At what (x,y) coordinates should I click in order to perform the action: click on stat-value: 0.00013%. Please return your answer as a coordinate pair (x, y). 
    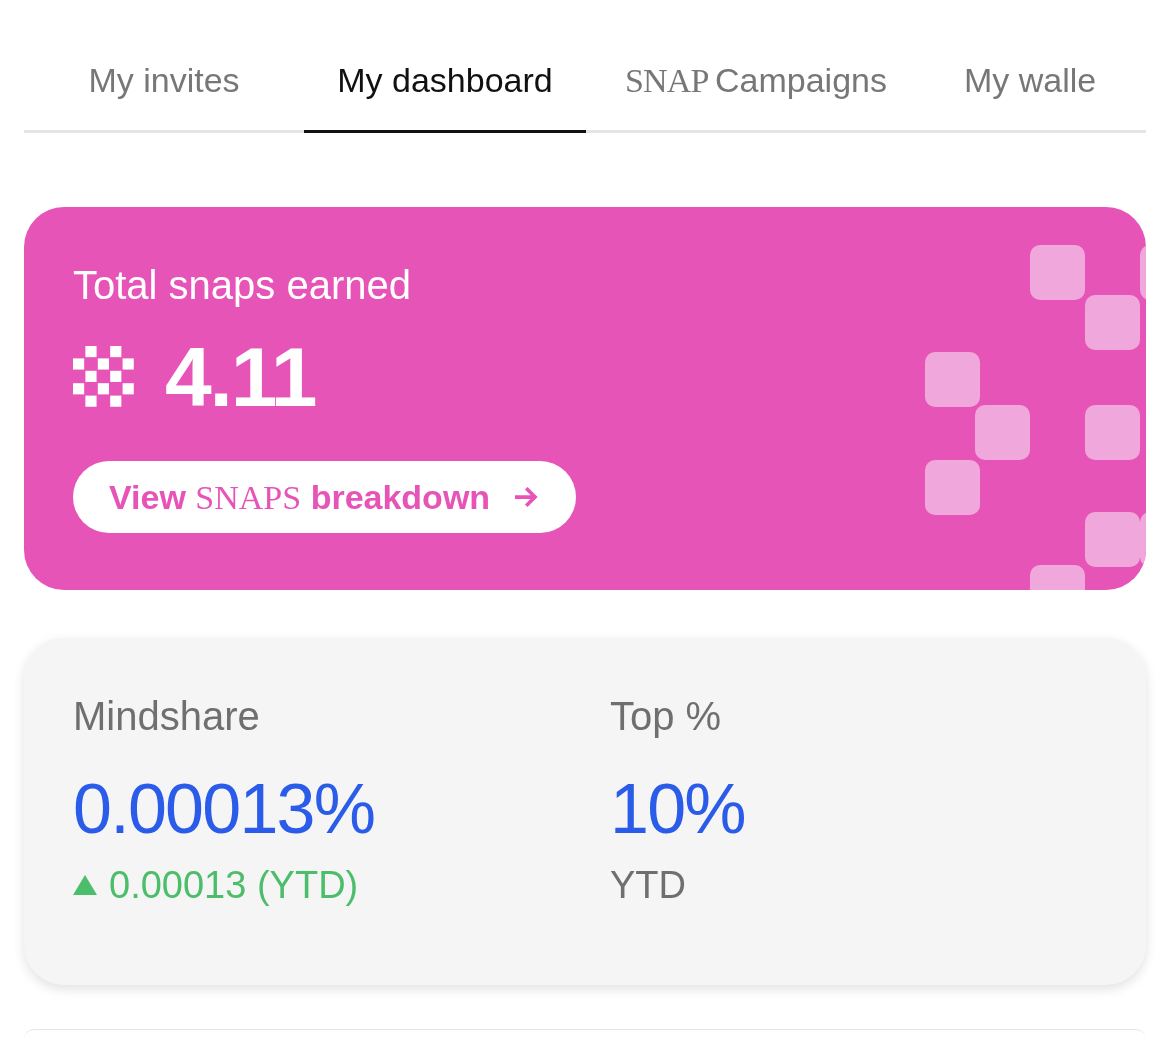
    Looking at the image, I should click on (224, 809).